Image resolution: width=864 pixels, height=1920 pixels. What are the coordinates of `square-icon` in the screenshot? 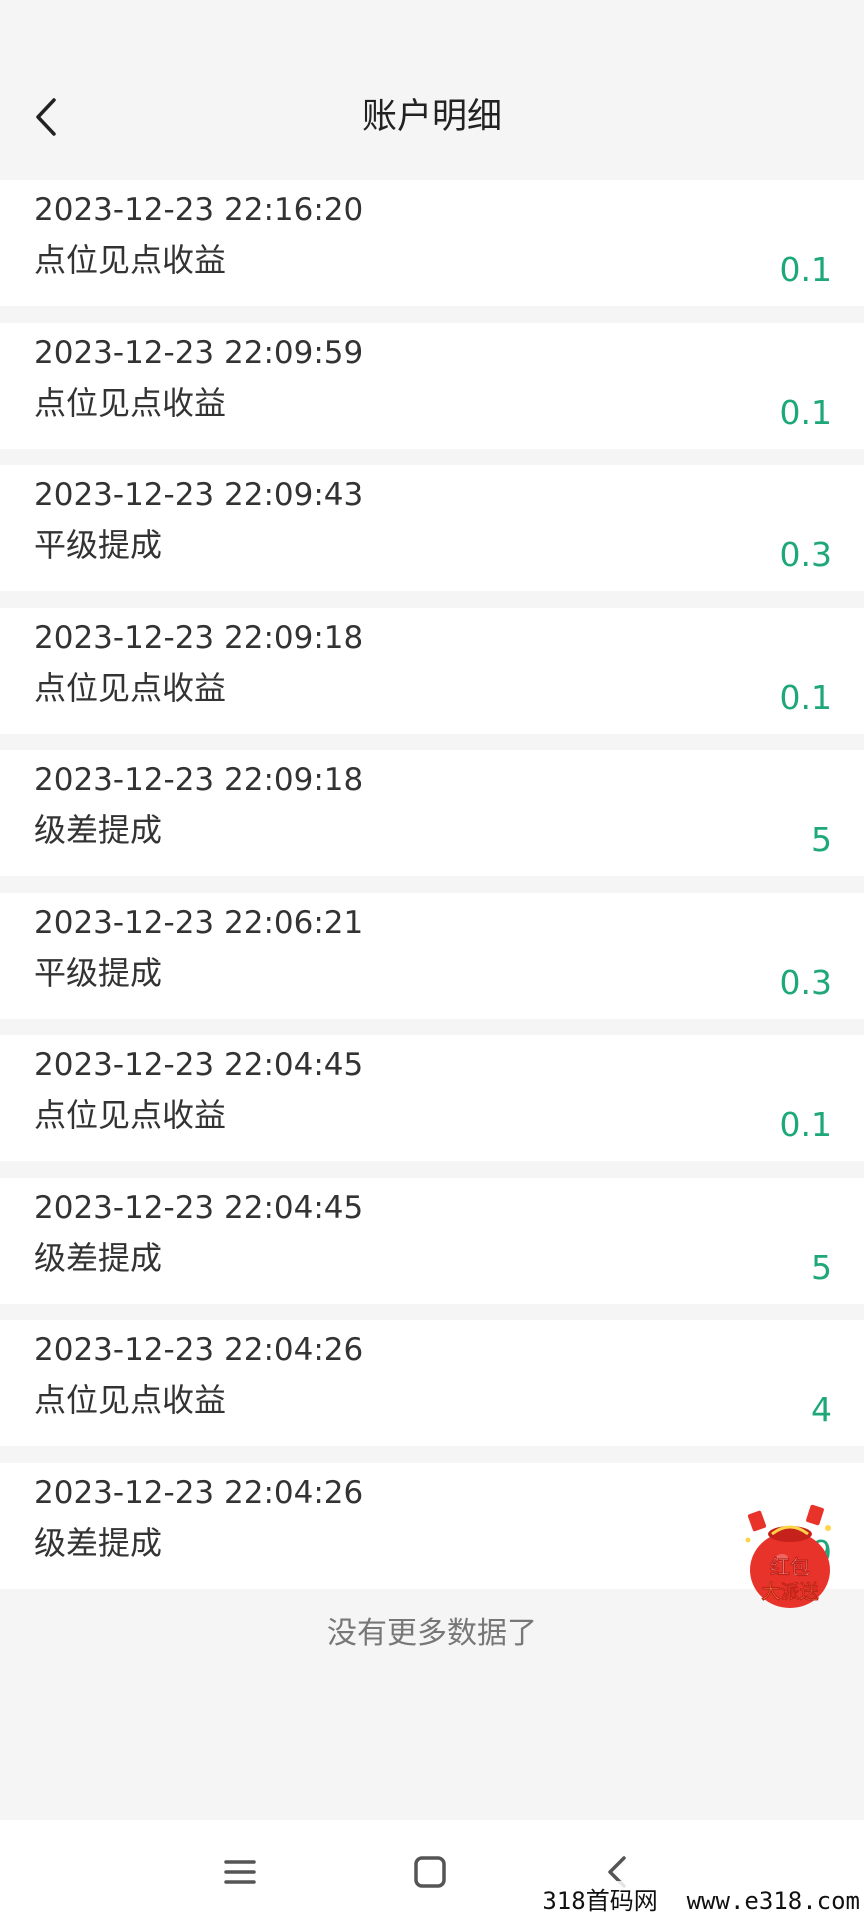 It's located at (430, 1872).